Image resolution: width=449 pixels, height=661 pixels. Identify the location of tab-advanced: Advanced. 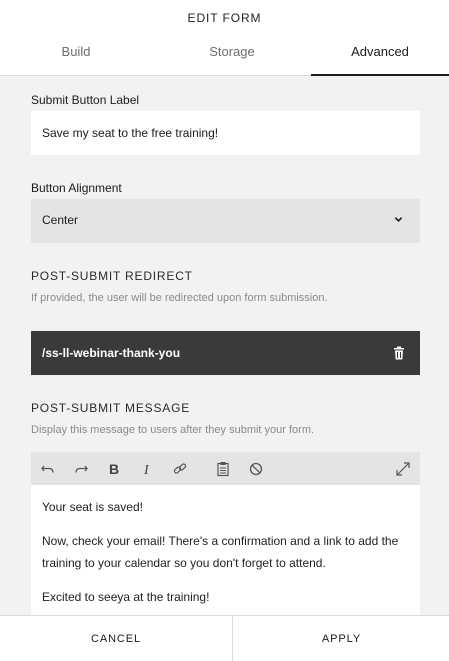
(380, 60).